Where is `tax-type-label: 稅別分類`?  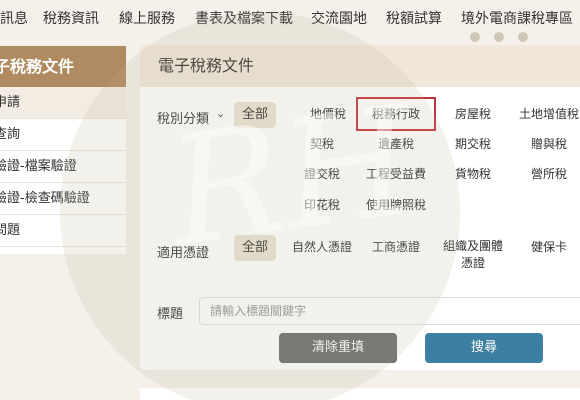
tax-type-label: 稅別分類 is located at coordinates (183, 119).